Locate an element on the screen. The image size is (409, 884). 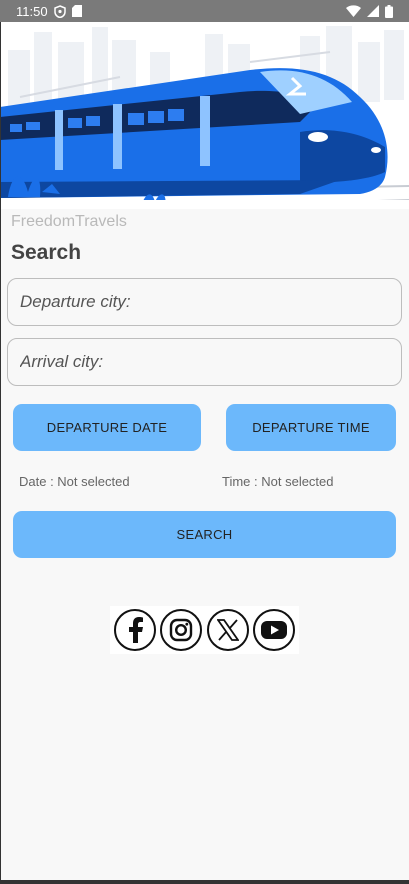
brand-name: FreedomTravels is located at coordinates (69, 221).